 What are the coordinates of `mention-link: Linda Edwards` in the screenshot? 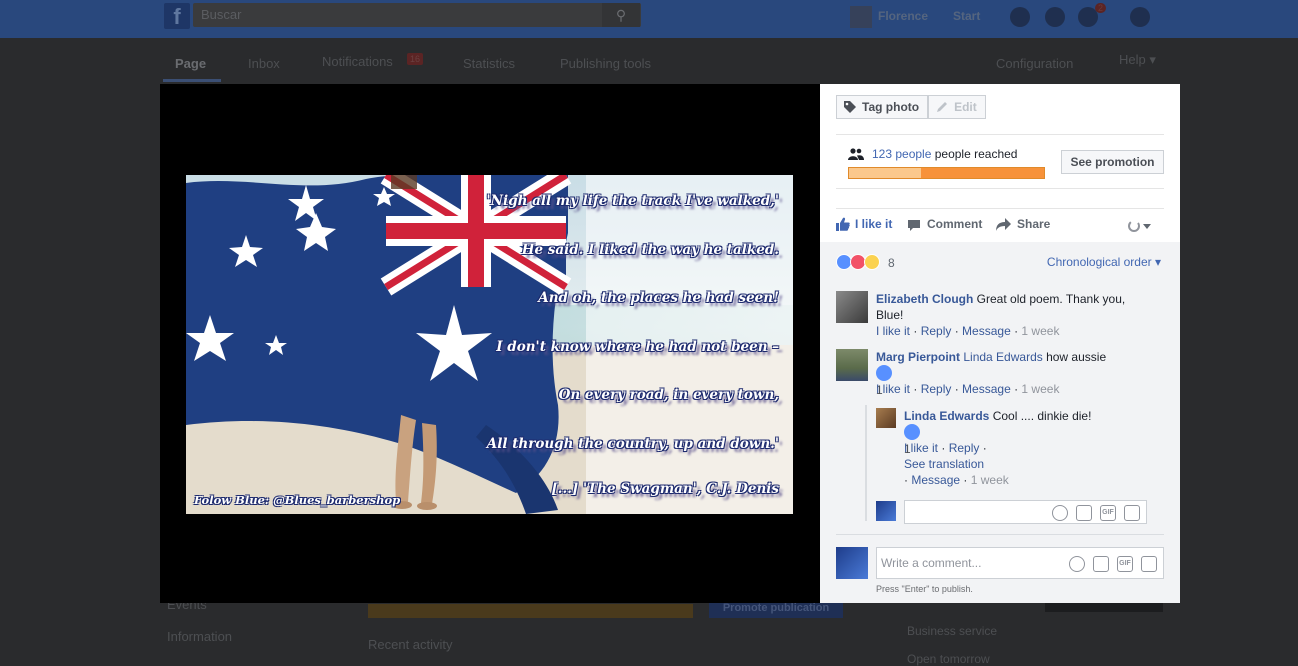 It's located at (1002, 357).